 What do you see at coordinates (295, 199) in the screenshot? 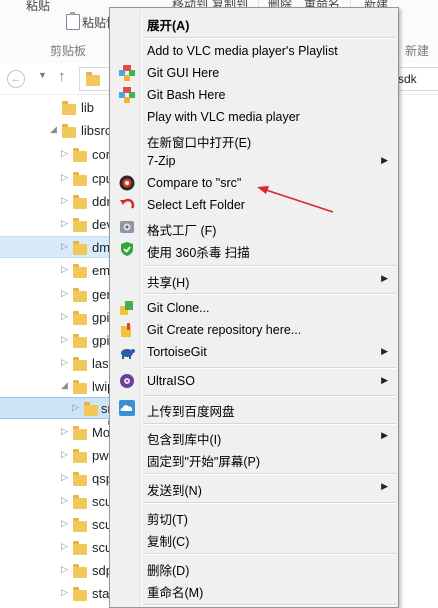
I see `annotation-arrow-icon` at bounding box center [295, 199].